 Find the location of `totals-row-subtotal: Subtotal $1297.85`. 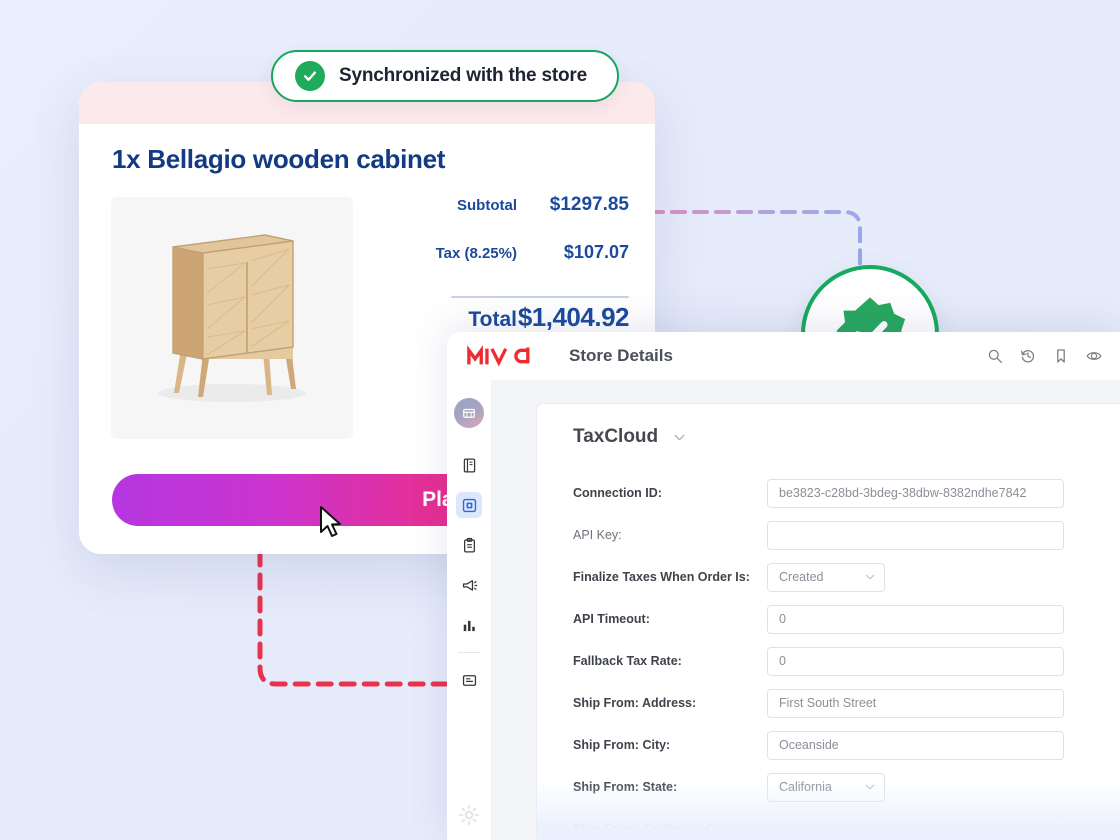

totals-row-subtotal: Subtotal $1297.85 is located at coordinates (504, 218).